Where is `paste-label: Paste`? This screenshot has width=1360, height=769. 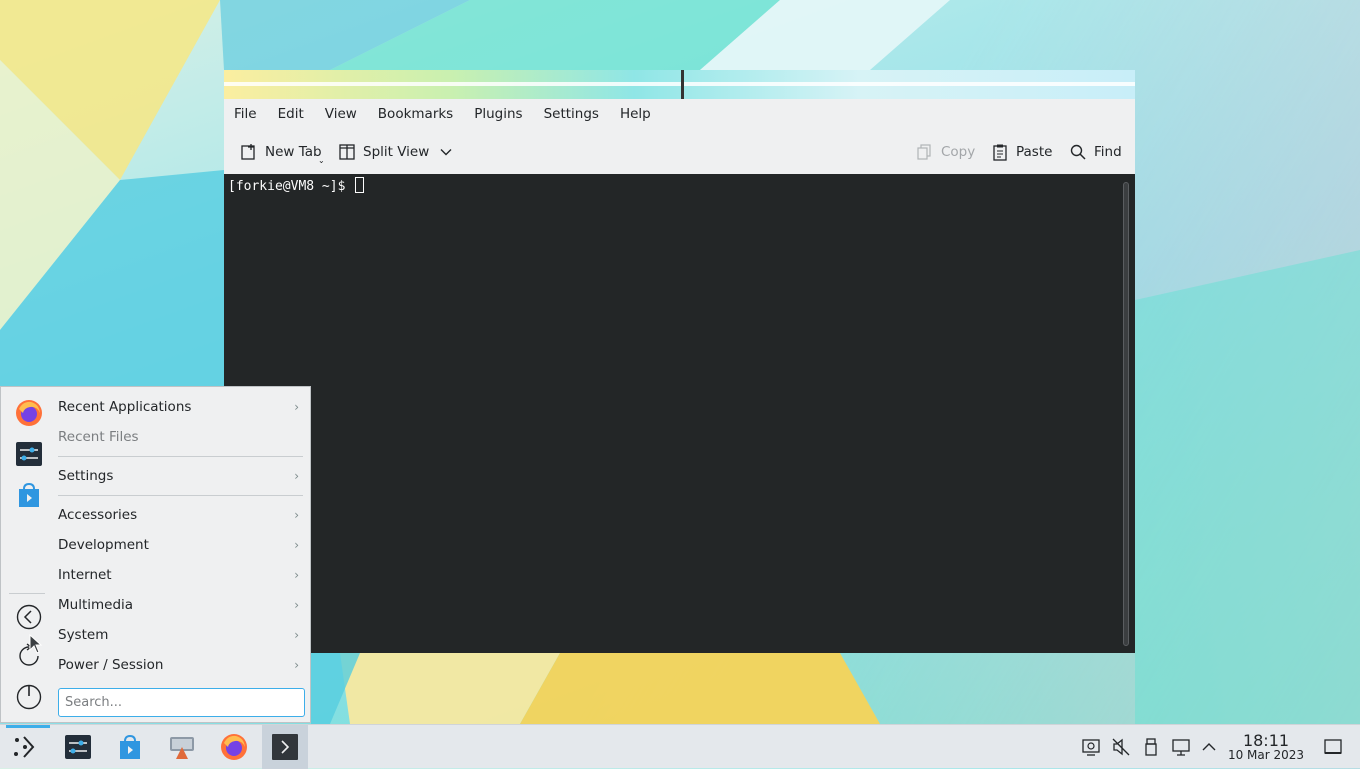 paste-label: Paste is located at coordinates (1034, 152).